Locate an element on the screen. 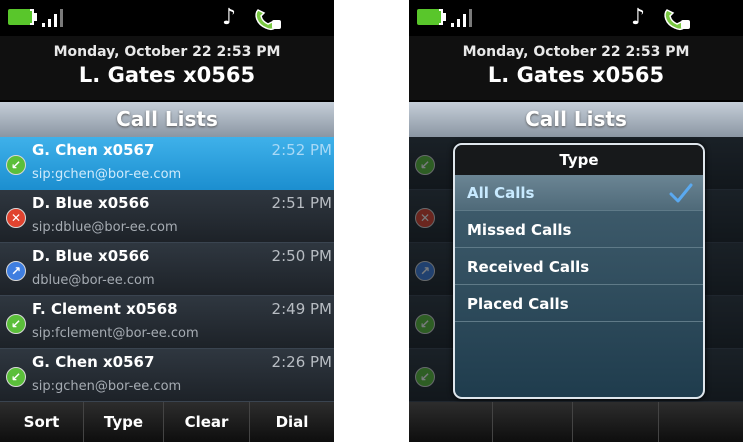 The width and height of the screenshot is (743, 442). option-missed-calls: Missed Calls is located at coordinates (579, 230).